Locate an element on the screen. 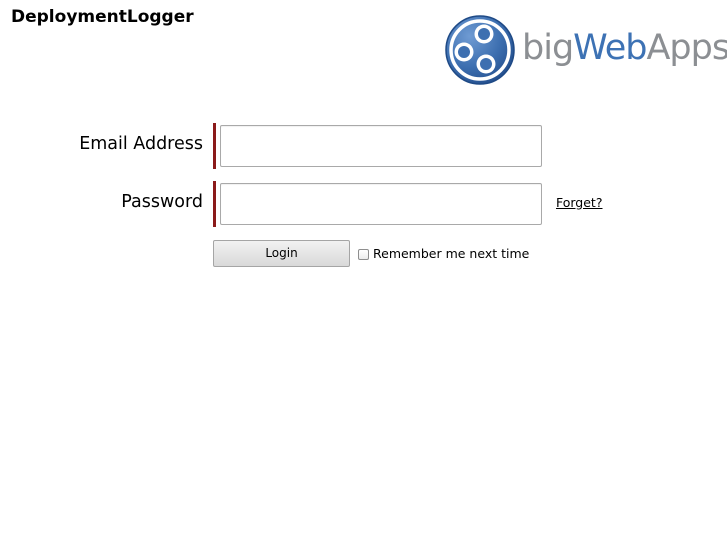  brand-word-apps: Apps is located at coordinates (686, 48).